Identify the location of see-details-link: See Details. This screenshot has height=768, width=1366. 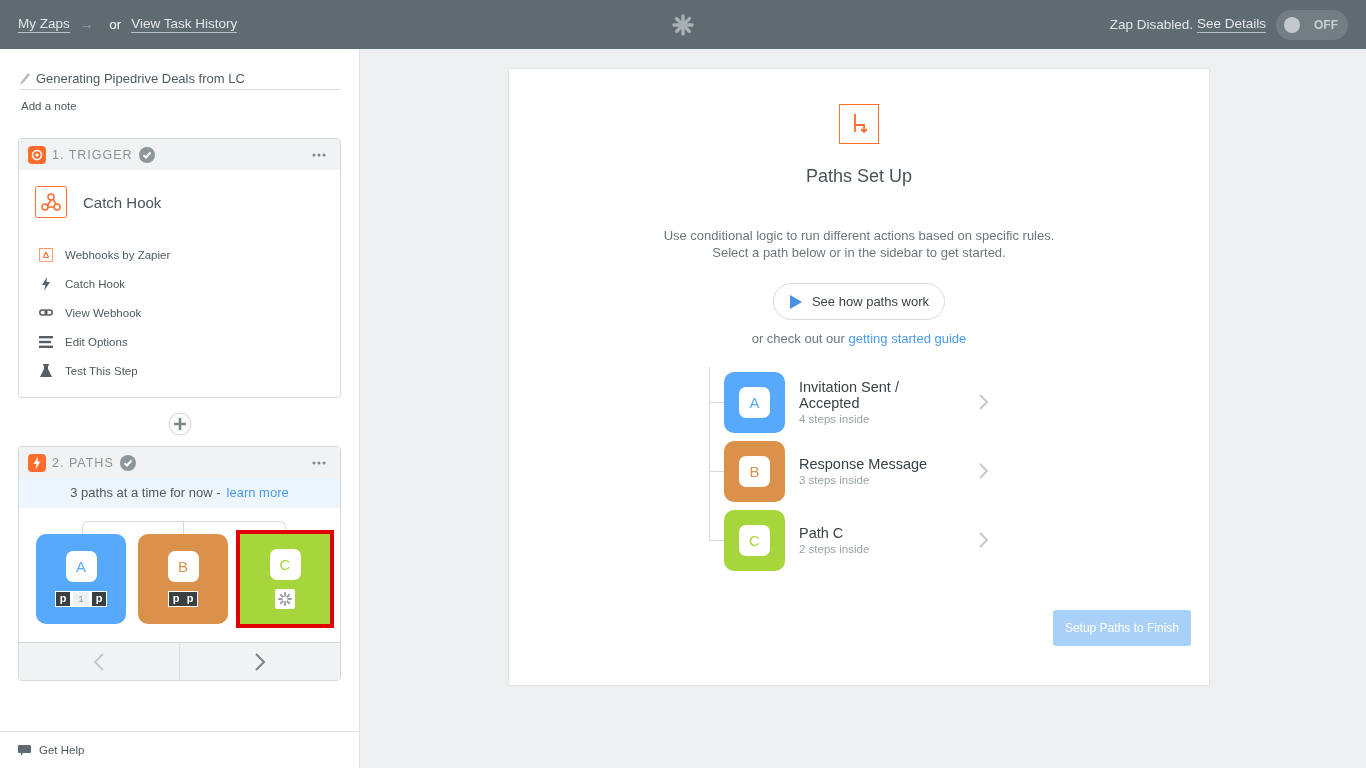
(1231, 24).